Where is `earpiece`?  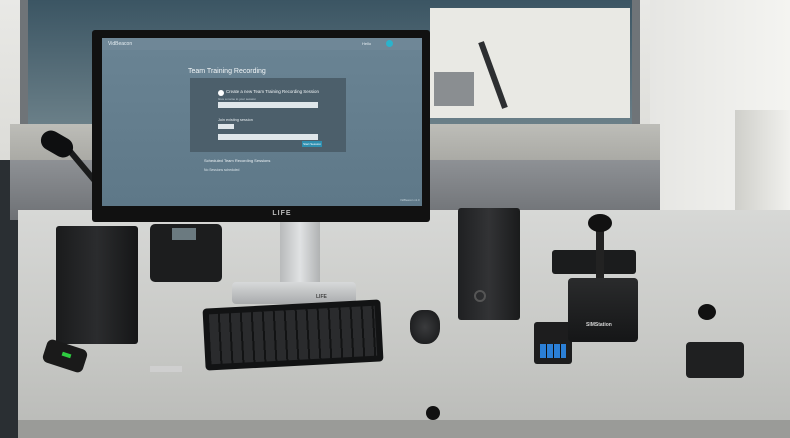 earpiece is located at coordinates (707, 312).